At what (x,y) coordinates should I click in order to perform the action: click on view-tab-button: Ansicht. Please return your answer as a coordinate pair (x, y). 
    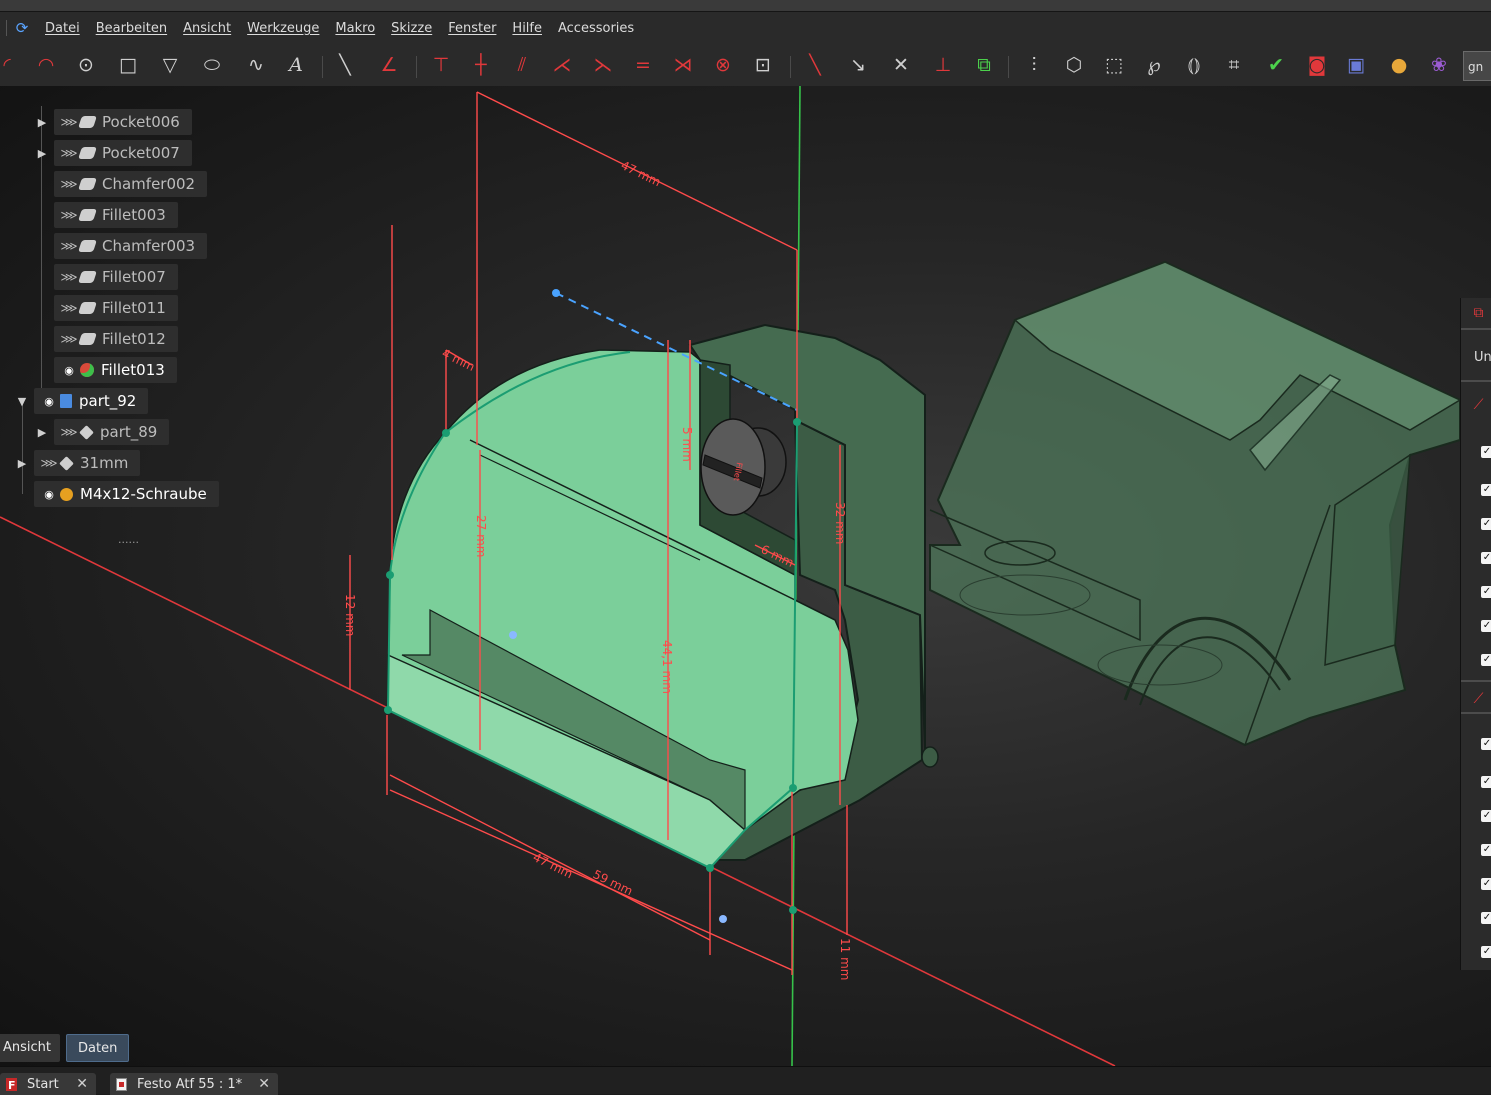
    Looking at the image, I should click on (30, 1048).